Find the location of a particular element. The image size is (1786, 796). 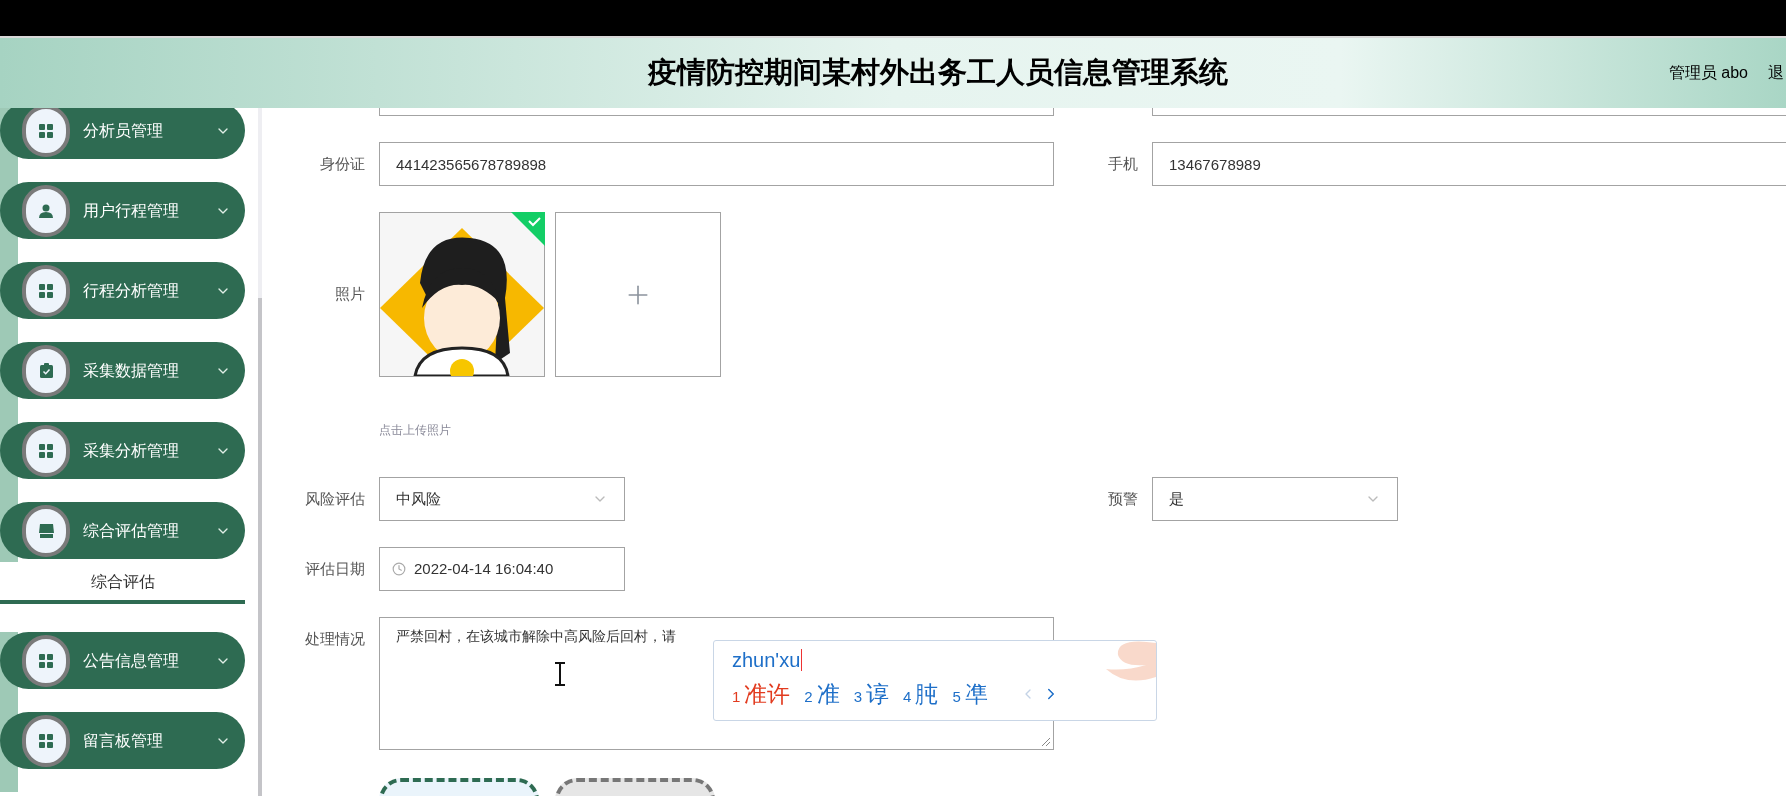

clipboard-icon is located at coordinates (46, 370).